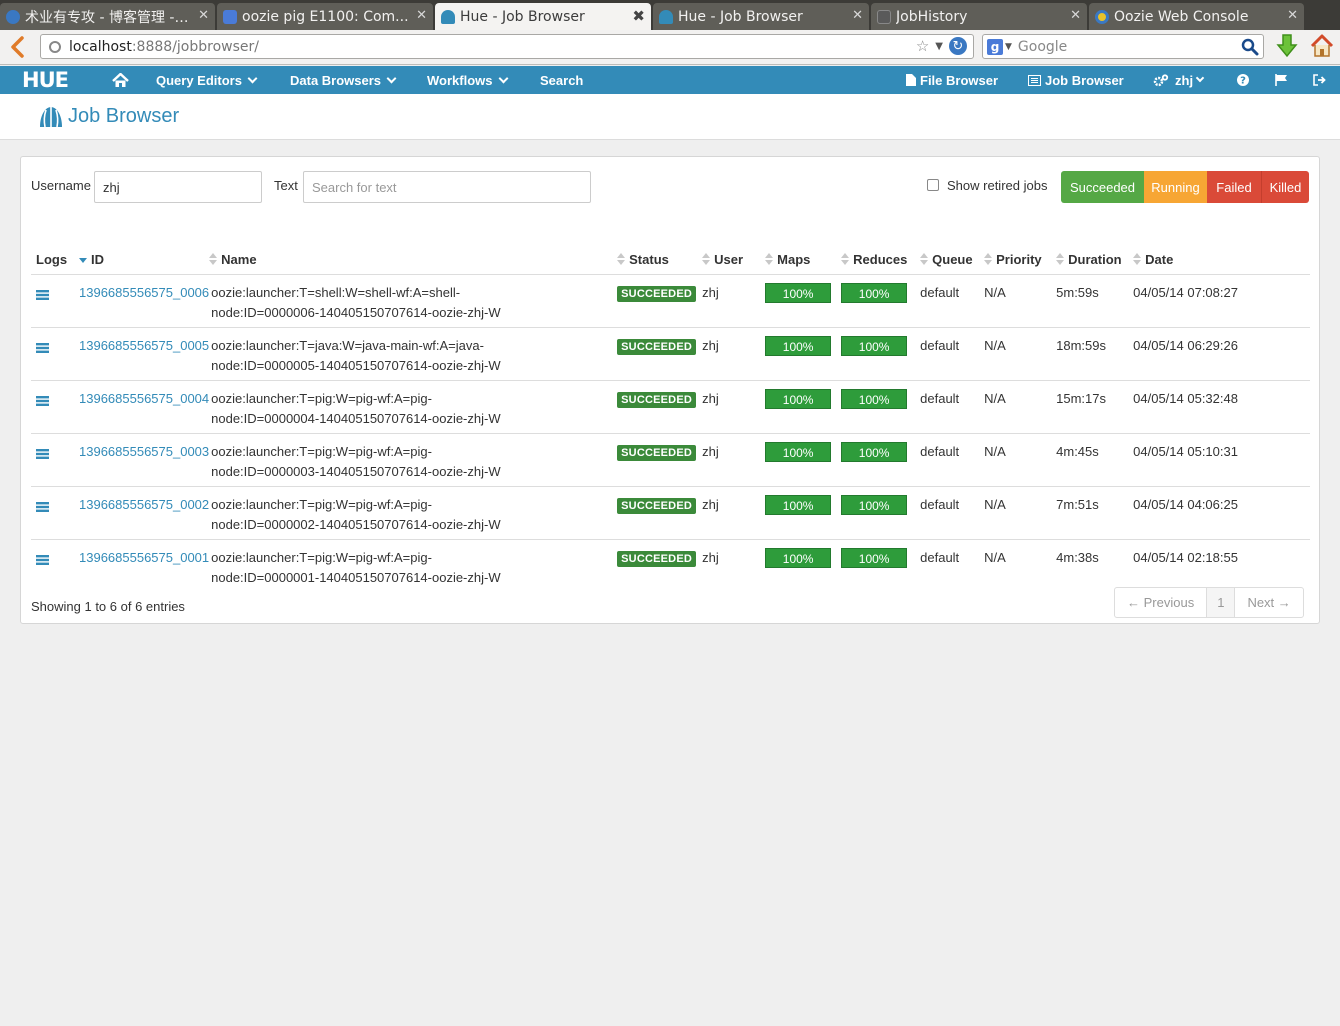  Describe the element at coordinates (144, 292) in the screenshot. I see `job-id-link: 1396685556575_0006` at that location.